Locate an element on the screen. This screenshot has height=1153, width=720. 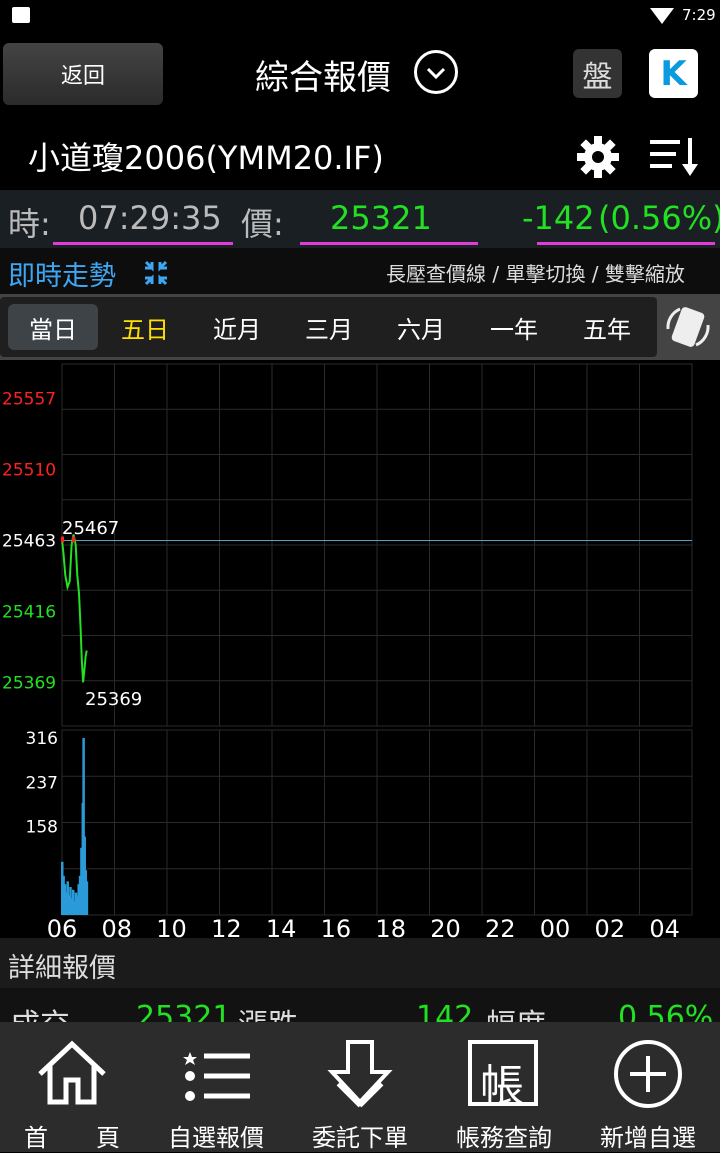
price-line is located at coordinates (74, 608).